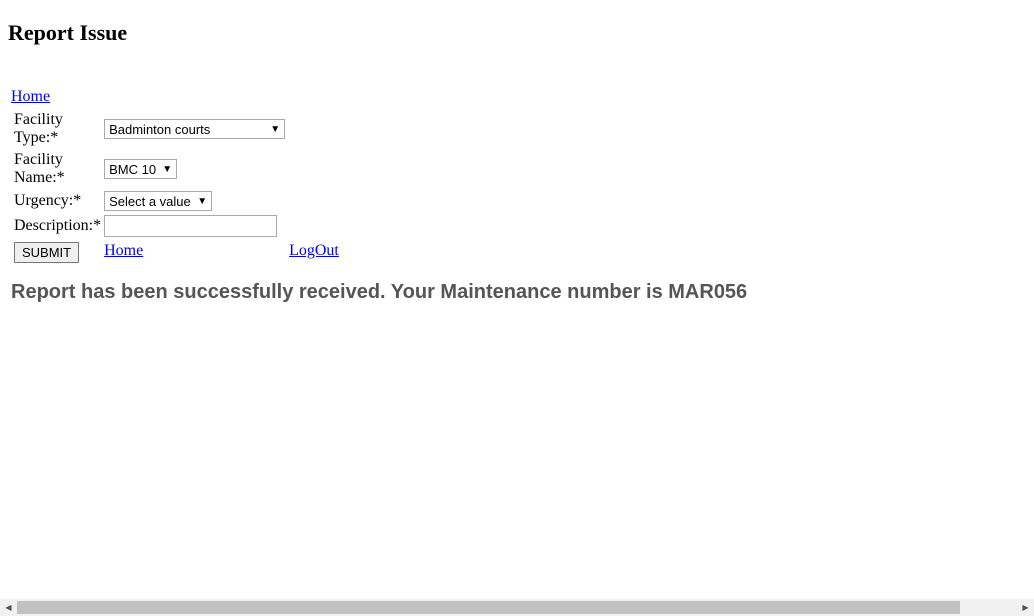 This screenshot has height=616, width=1034. I want to click on facility-type-select: Badminton courts ▼, so click(195, 129).